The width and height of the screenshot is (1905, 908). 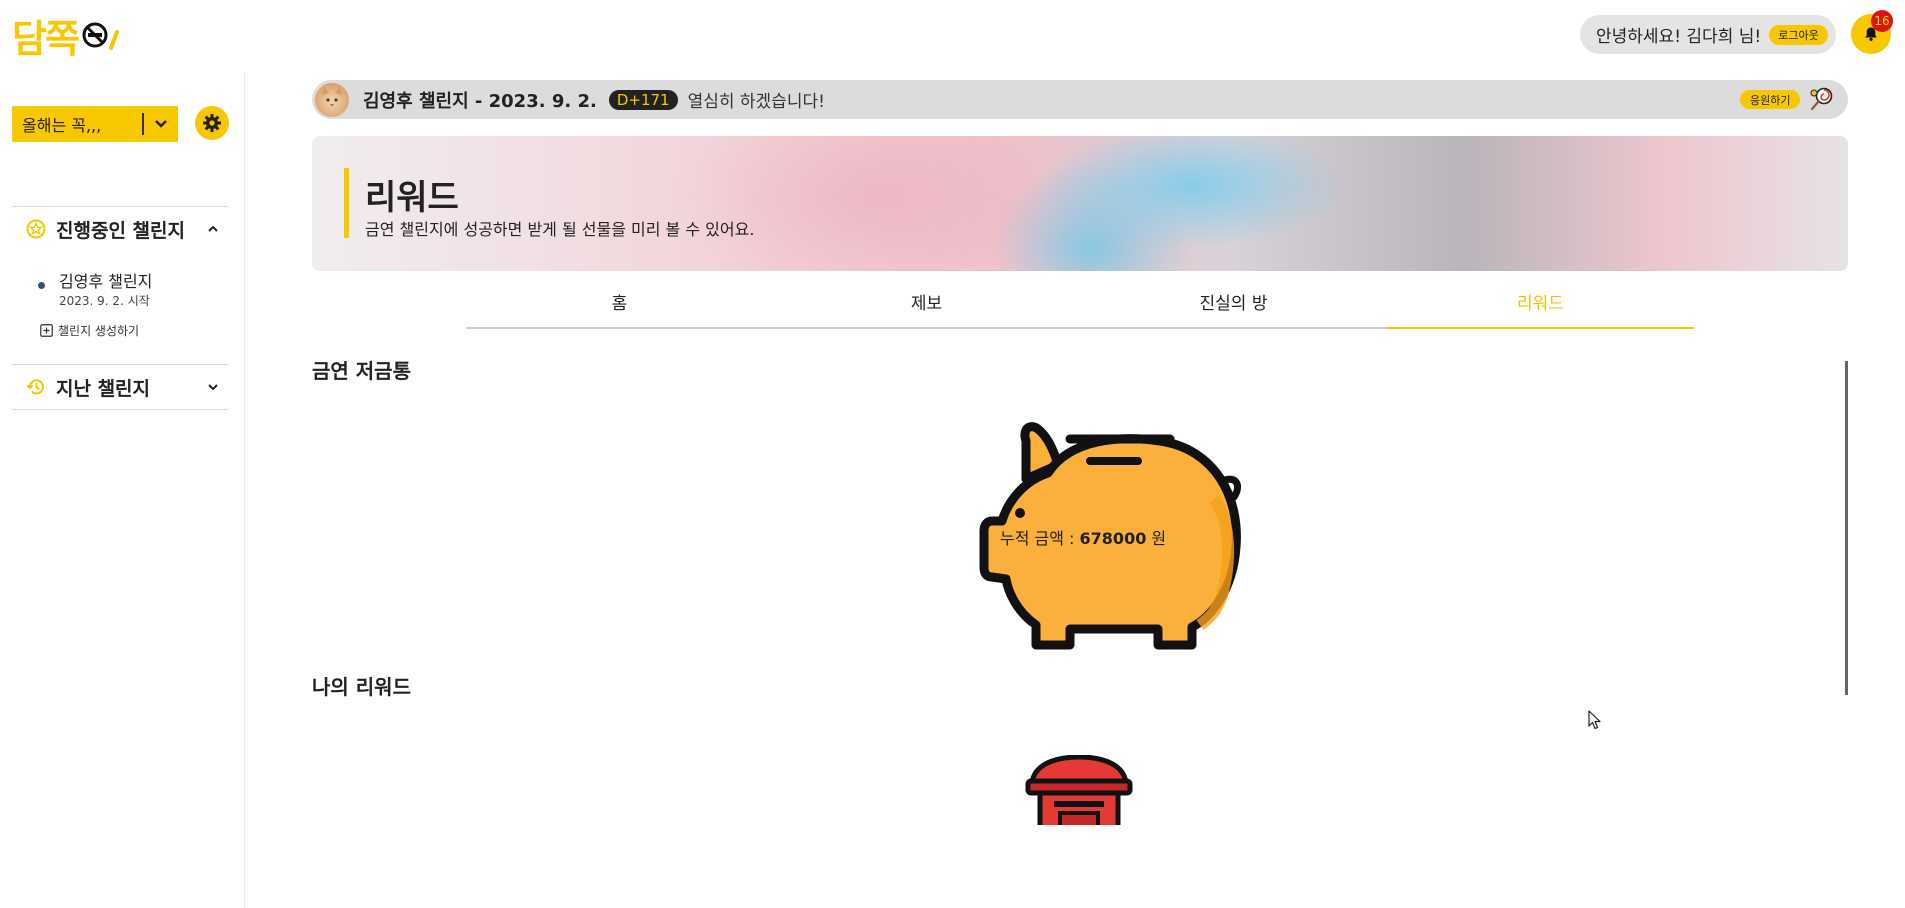 I want to click on ongoing-challenges-header: 진행중인 챌린지, so click(x=120, y=229).